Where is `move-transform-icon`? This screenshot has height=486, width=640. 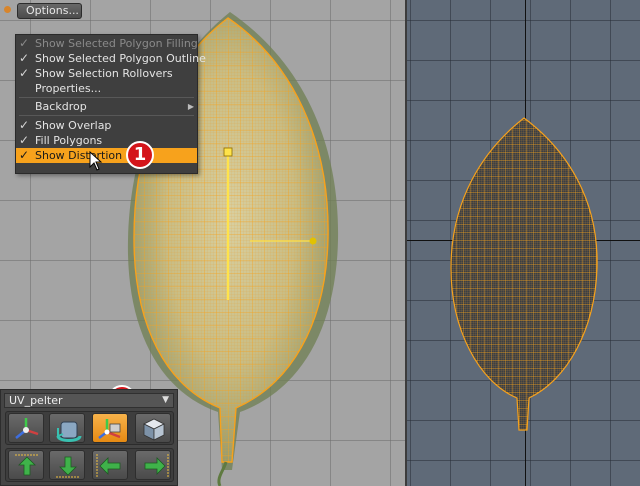
move-transform-icon is located at coordinates (27, 428).